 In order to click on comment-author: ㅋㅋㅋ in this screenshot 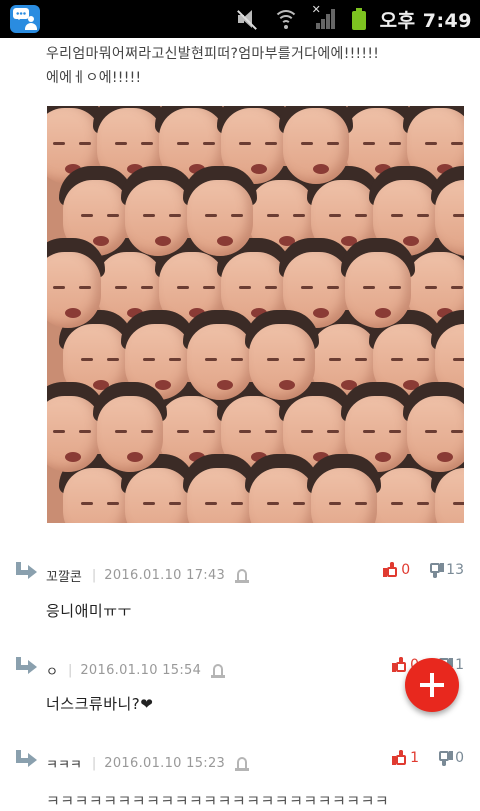, I will do `click(64, 765)`.